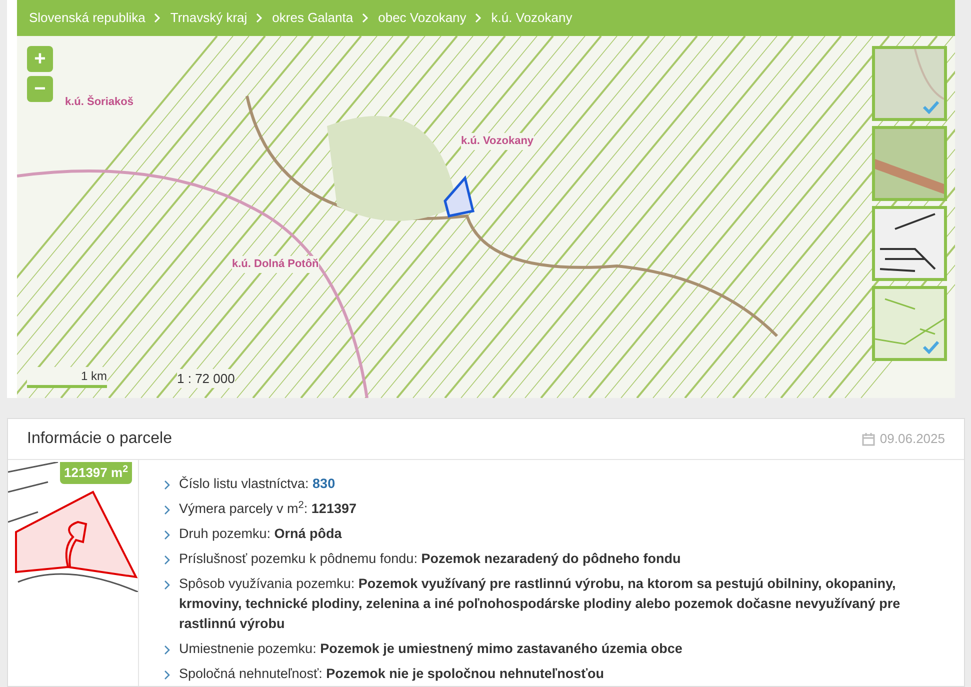 Image resolution: width=971 pixels, height=687 pixels. Describe the element at coordinates (391, 674) in the screenshot. I see `info-item: Spoločná nehnuteľnosť: Pozemok nie je spoločnou nehnuteľnosťou` at that location.